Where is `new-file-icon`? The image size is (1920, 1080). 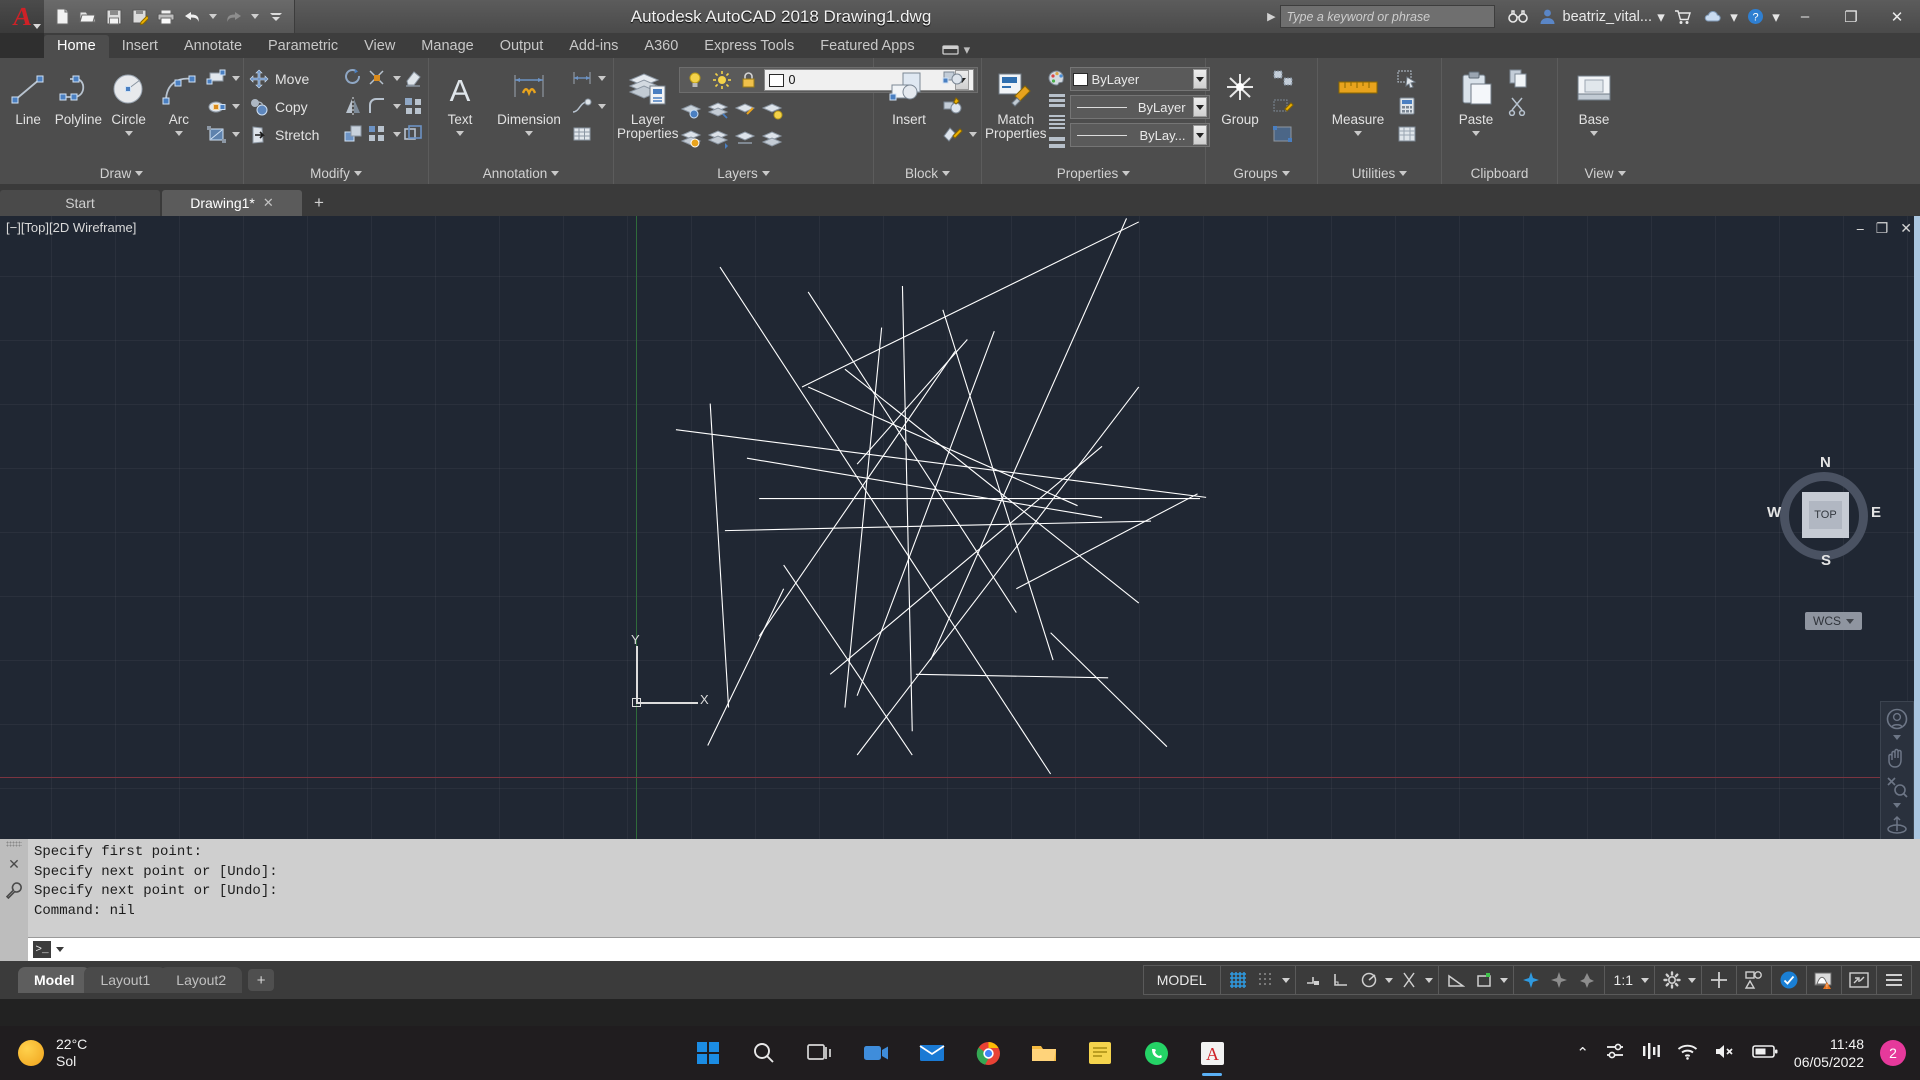
new-file-icon is located at coordinates (62, 17).